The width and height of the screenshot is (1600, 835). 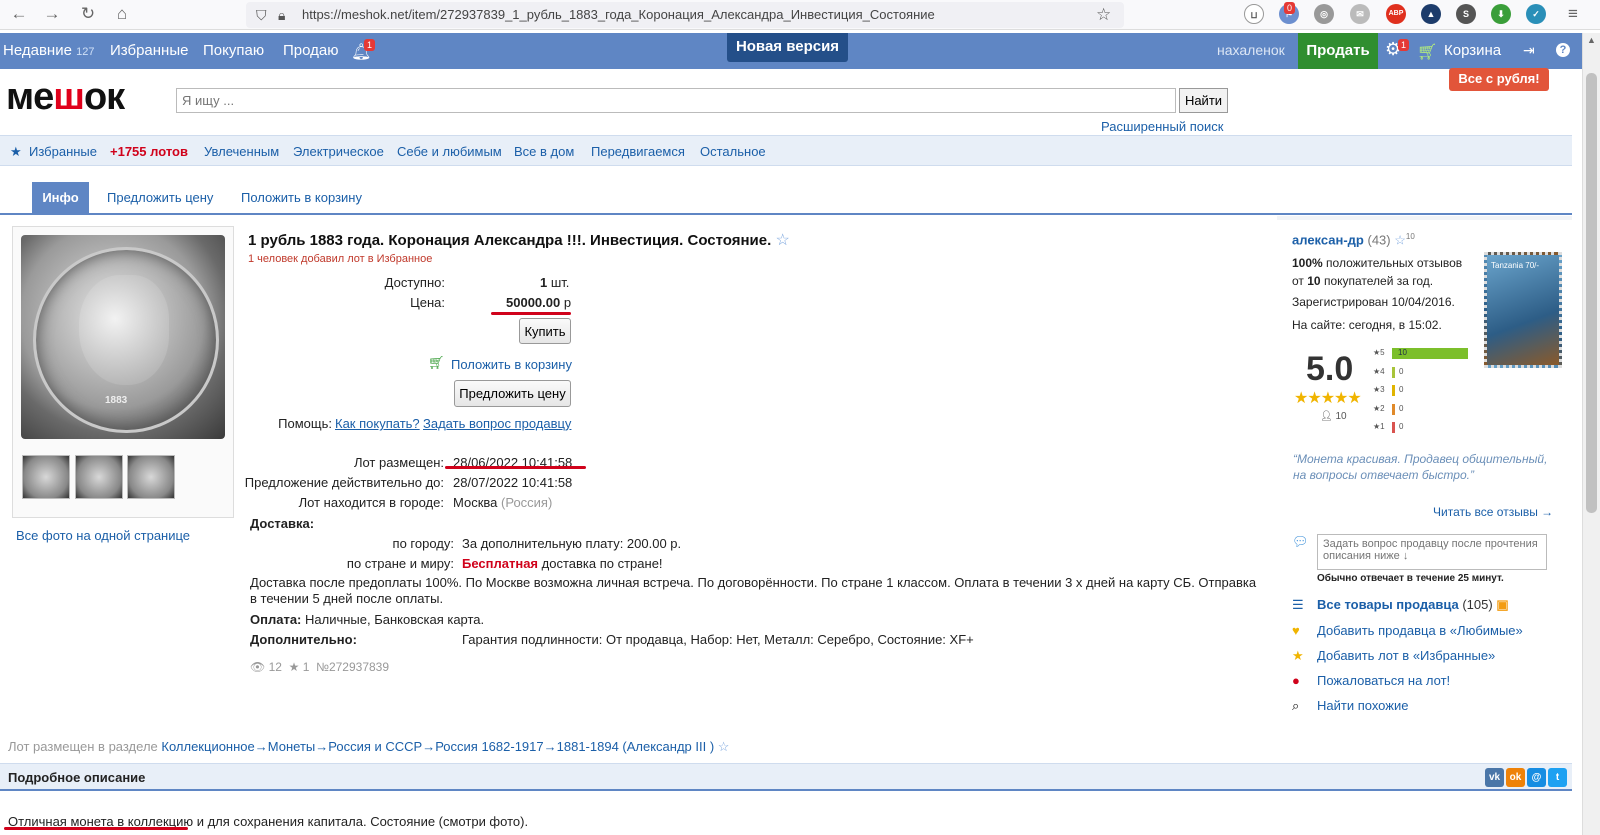 I want to click on search-icon: ⌕, so click(x=1296, y=705).